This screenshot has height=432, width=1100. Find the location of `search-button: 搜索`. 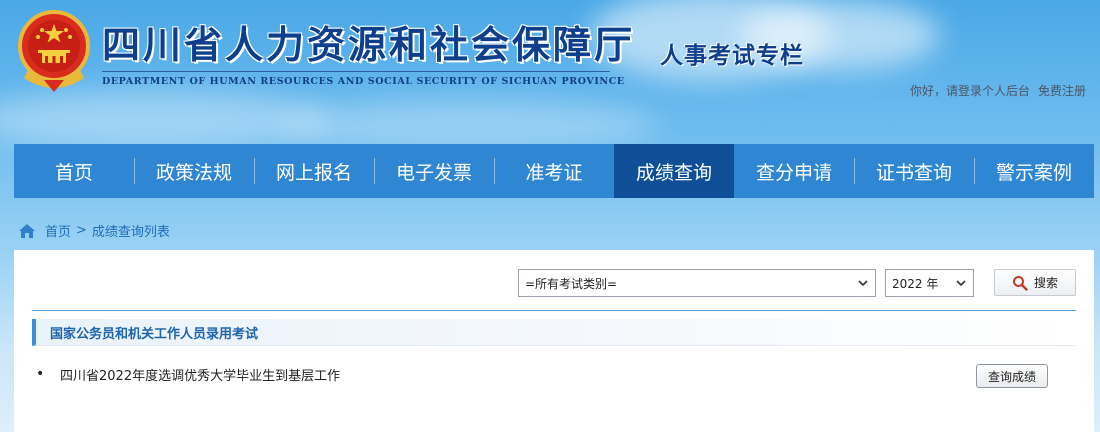

search-button: 搜索 is located at coordinates (1035, 282).